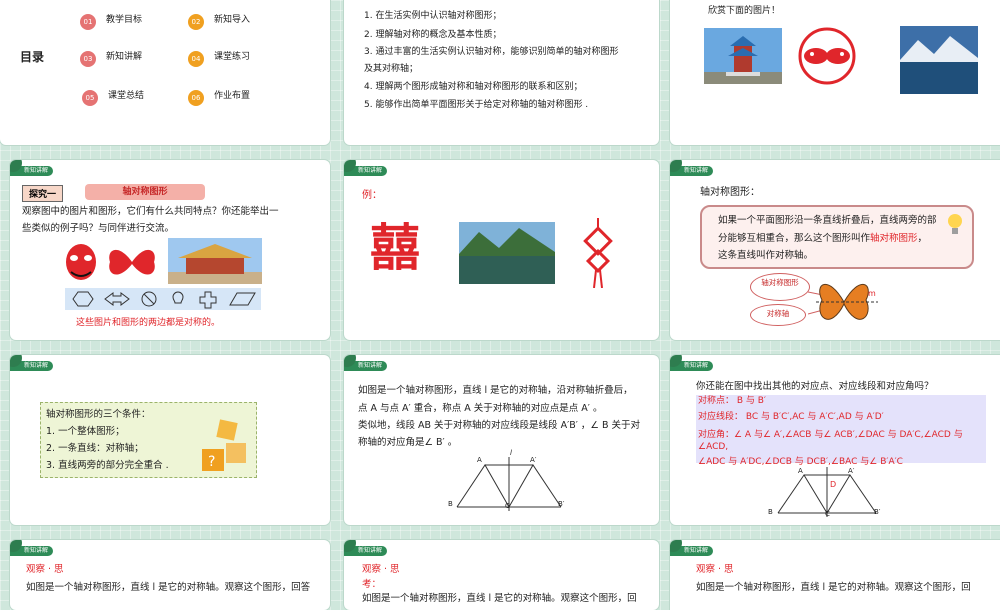  I want to click on bubble-axis-figure: 轴对称图形, so click(780, 287).